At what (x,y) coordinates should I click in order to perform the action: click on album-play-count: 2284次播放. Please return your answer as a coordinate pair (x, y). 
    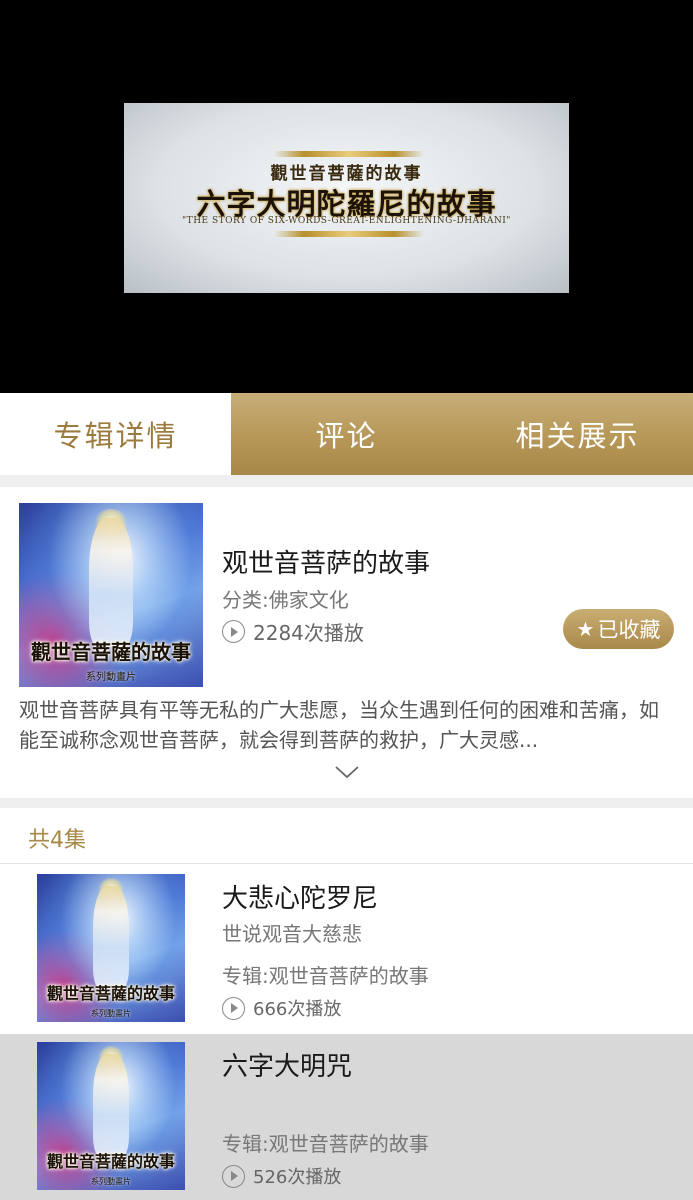
    Looking at the image, I should click on (293, 631).